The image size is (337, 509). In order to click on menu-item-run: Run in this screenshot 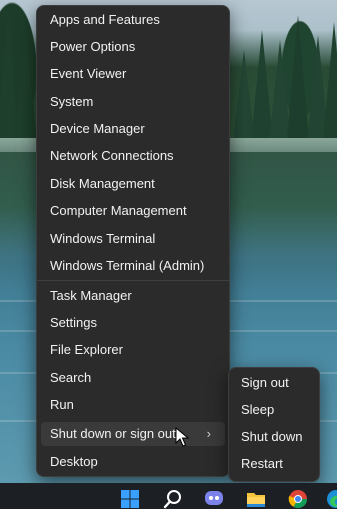, I will do `click(133, 405)`.